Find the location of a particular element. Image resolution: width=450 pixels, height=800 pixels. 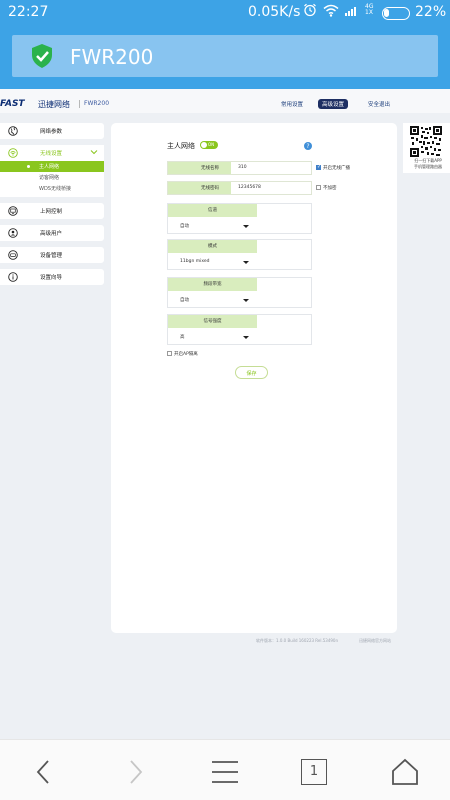

menu-icon is located at coordinates (225, 772).